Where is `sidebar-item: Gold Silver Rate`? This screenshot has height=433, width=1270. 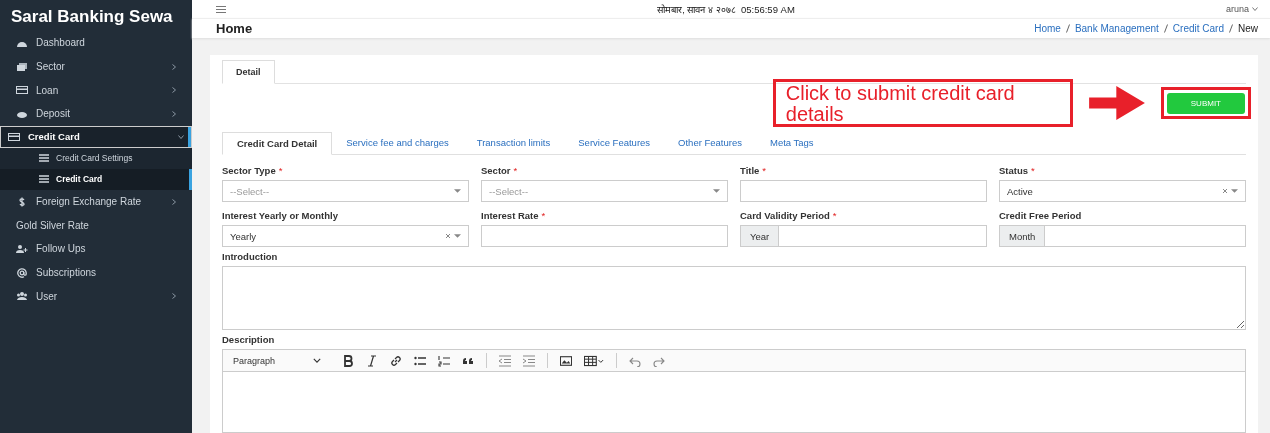
sidebar-item: Gold Silver Rate is located at coordinates (96, 225).